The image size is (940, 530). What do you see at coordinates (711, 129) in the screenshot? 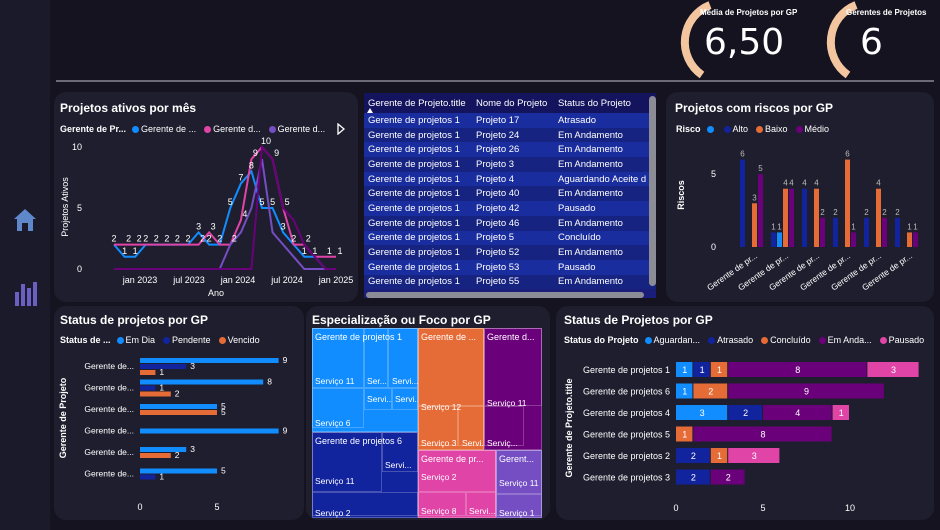
I see `risk-legend-item-light` at bounding box center [711, 129].